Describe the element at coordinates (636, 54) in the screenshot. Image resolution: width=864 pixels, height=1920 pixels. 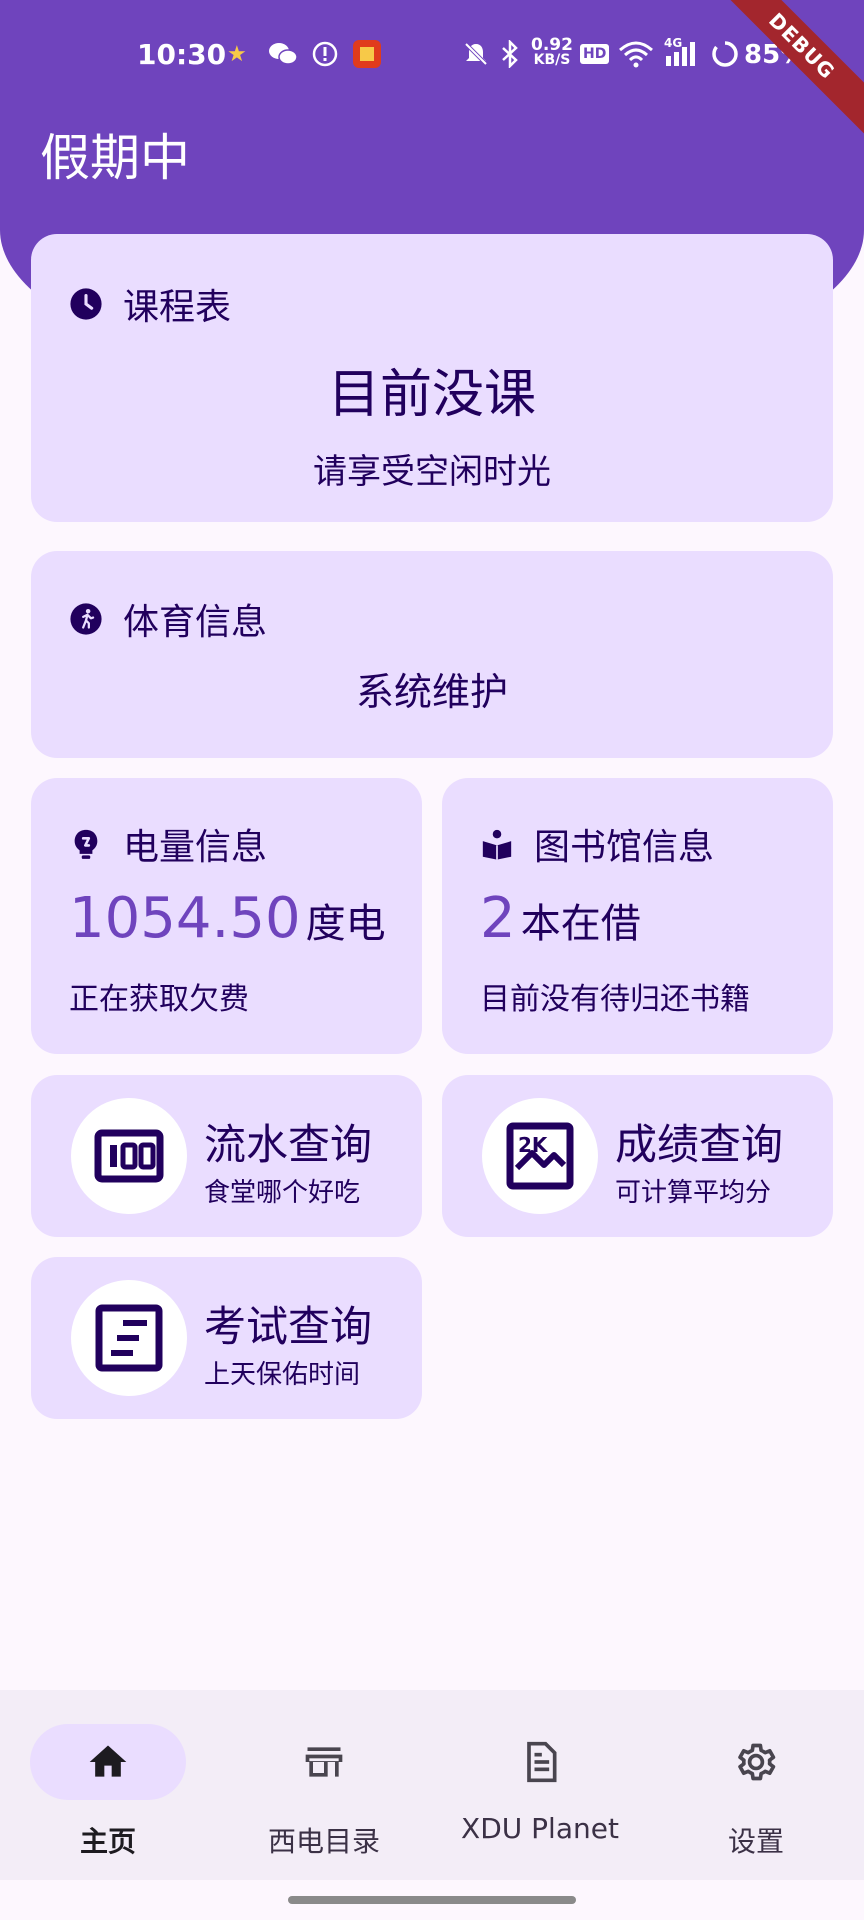
I see `wifi-icon` at that location.